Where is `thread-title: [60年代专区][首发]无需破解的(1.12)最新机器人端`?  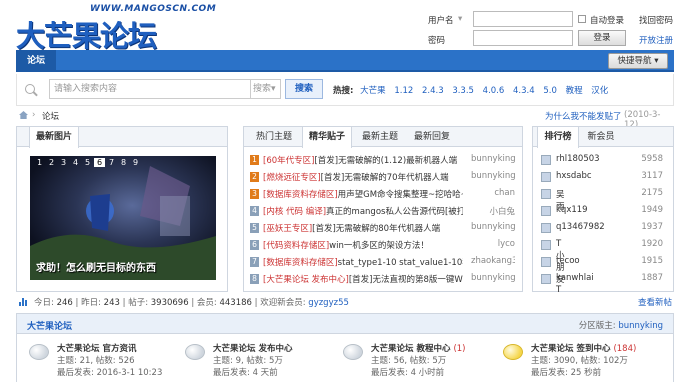
thread-title: [60年代专区][首发]无需破解的(1.12)最新机器人端 is located at coordinates (363, 160).